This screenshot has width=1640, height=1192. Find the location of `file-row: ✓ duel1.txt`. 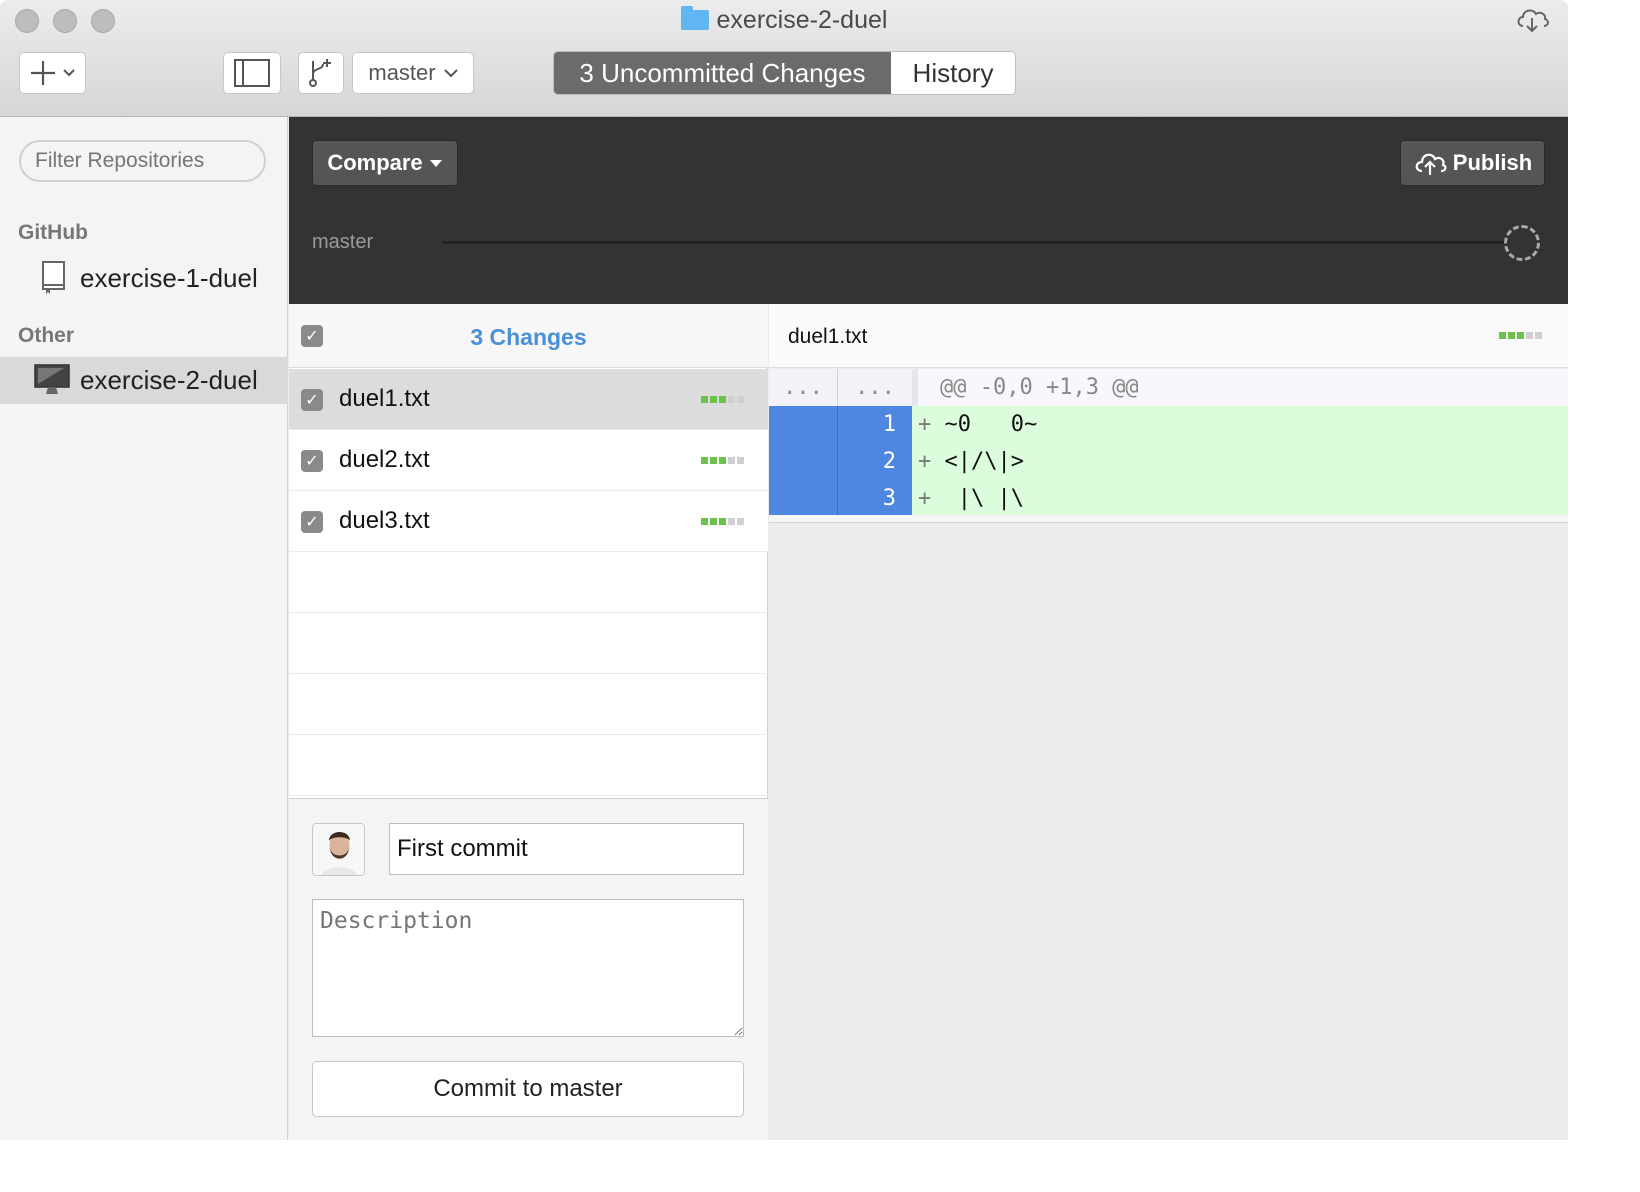

file-row: ✓ duel1.txt is located at coordinates (528, 399).